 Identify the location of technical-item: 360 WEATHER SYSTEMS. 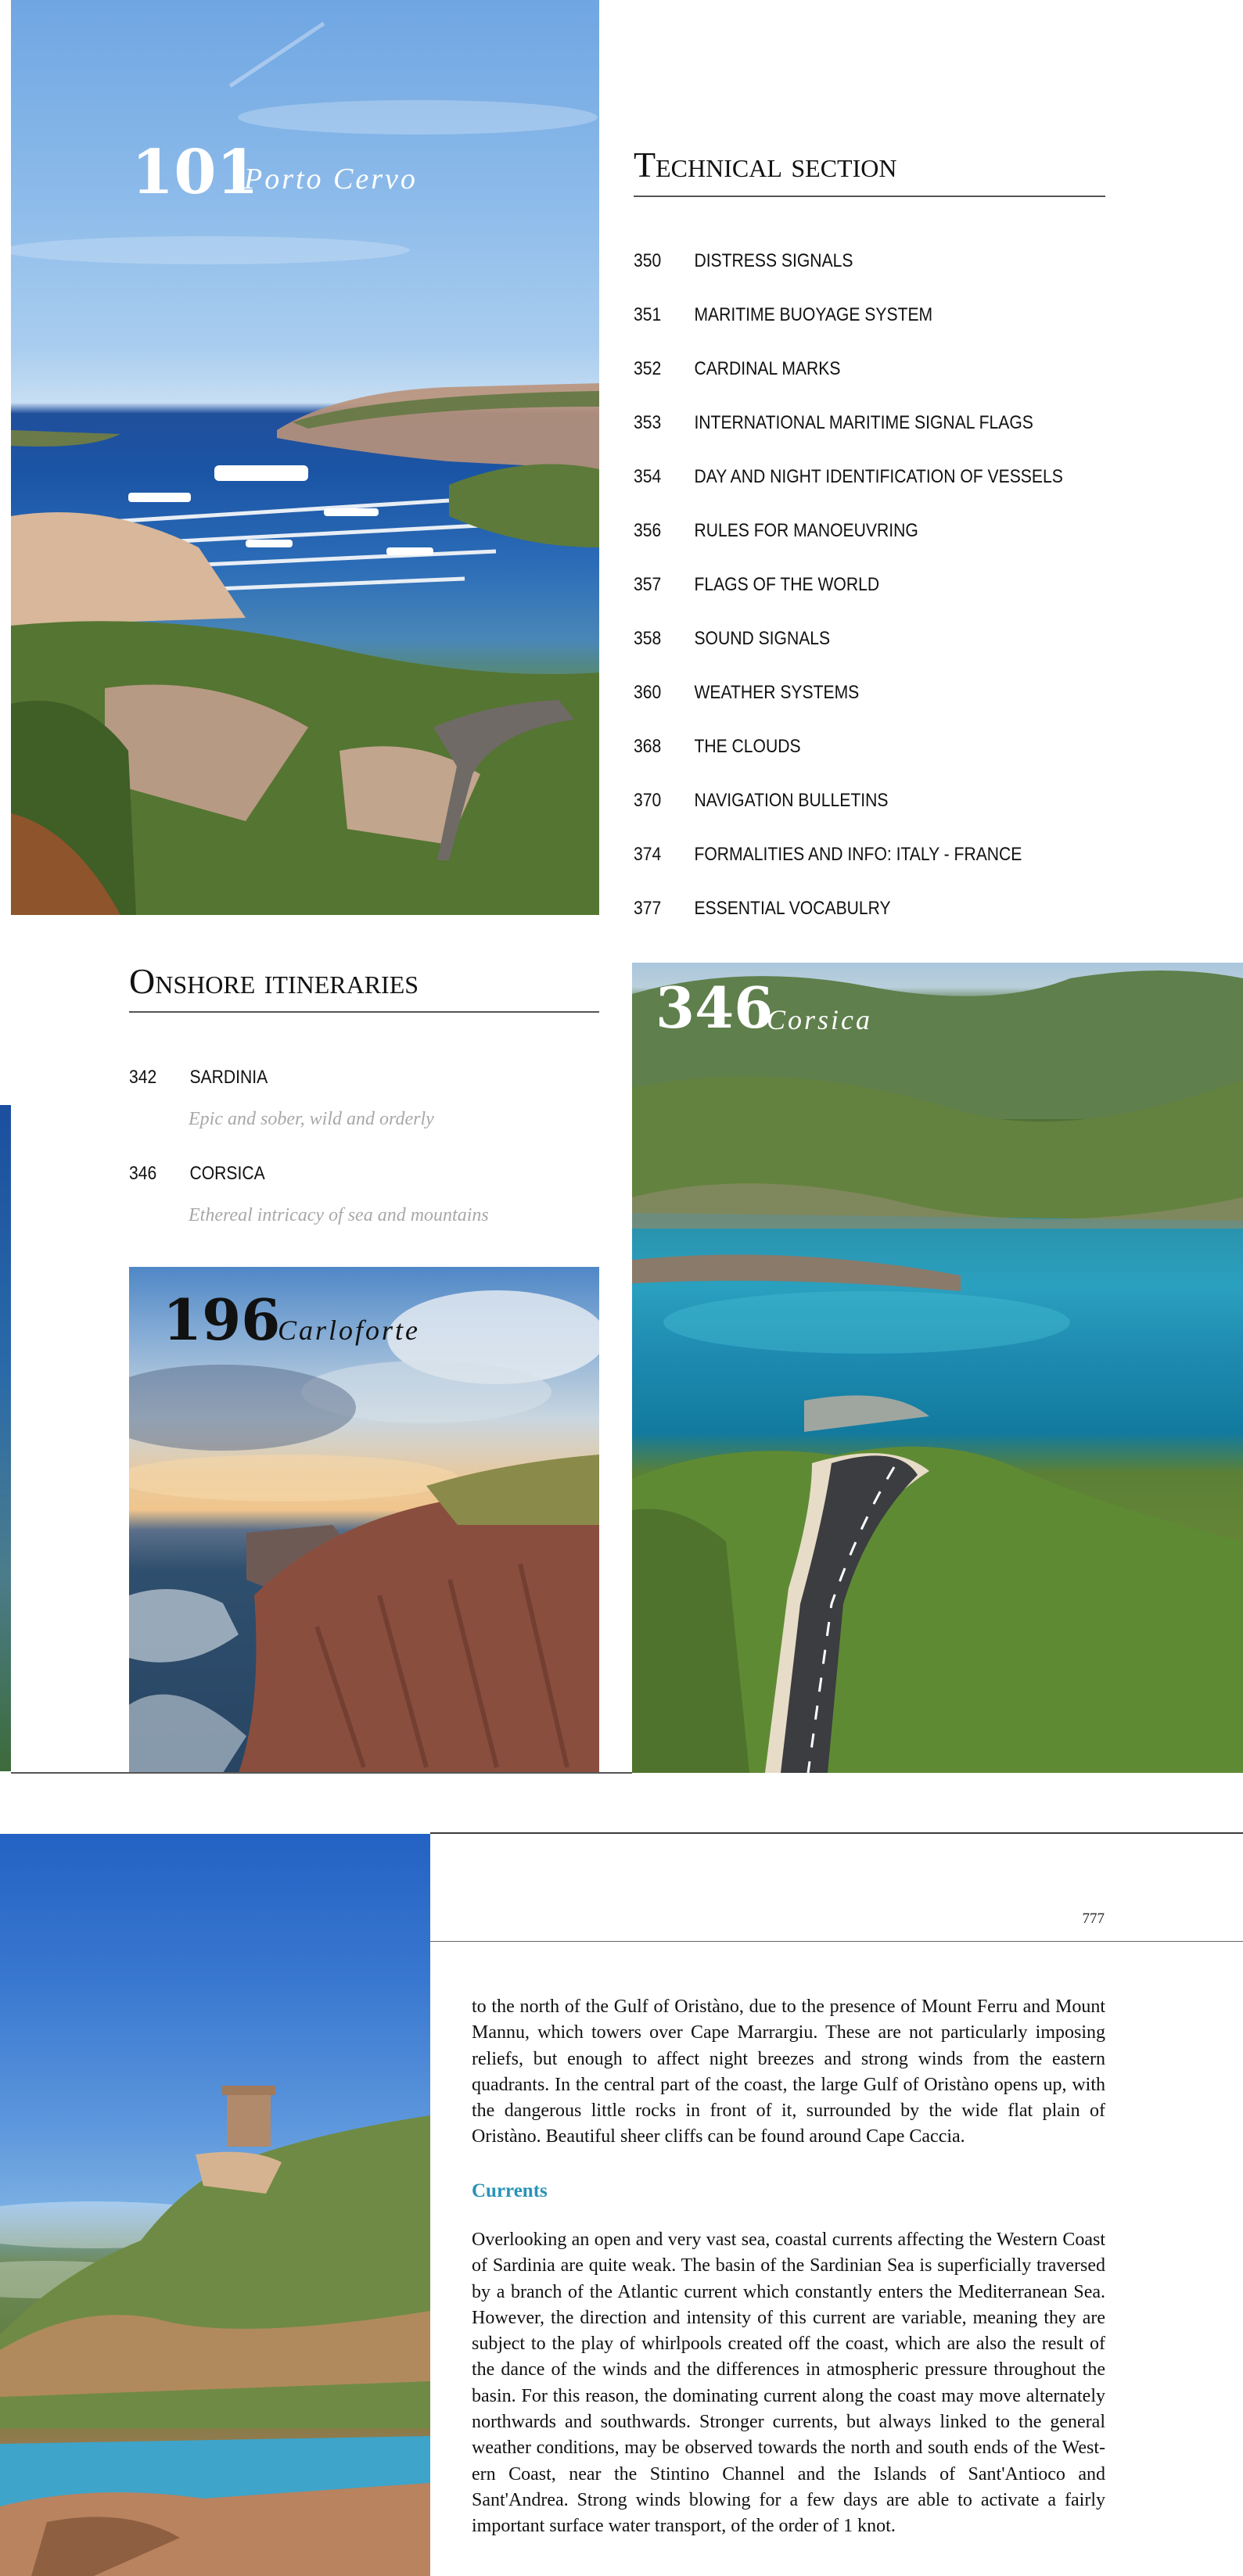
(746, 692).